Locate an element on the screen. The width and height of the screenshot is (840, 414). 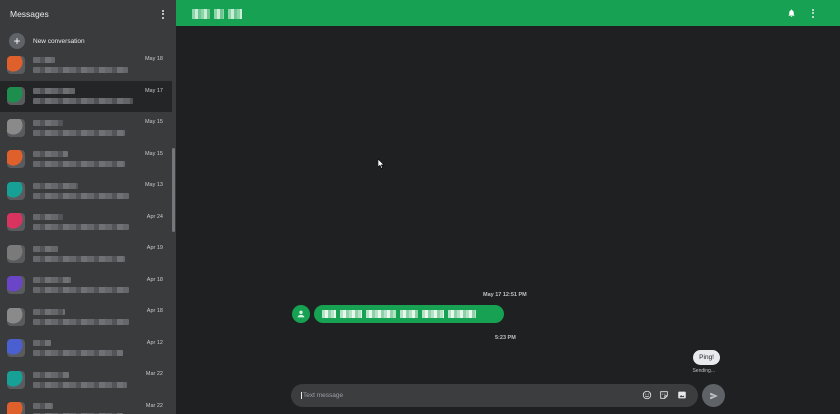
conversation-item: May 13 is located at coordinates (86, 191).